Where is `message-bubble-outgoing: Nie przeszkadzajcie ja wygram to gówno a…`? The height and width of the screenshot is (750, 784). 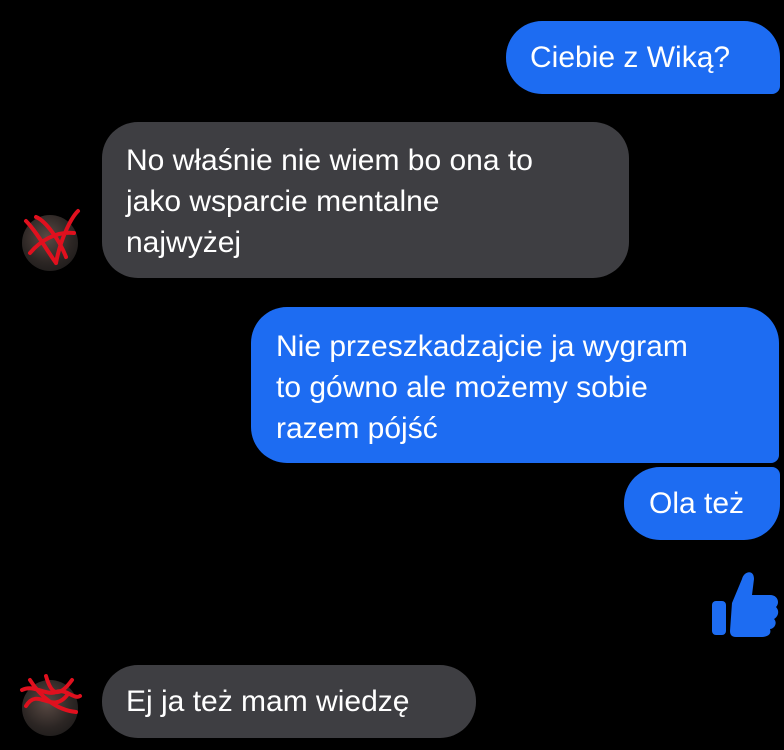
message-bubble-outgoing: Nie przeszkadzajcie ja wygram to gówno a… is located at coordinates (515, 385).